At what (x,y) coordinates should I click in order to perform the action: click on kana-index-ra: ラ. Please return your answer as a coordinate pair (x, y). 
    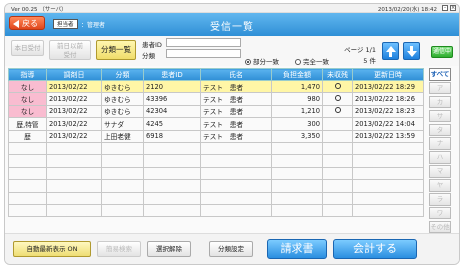
    Looking at the image, I should click on (440, 199).